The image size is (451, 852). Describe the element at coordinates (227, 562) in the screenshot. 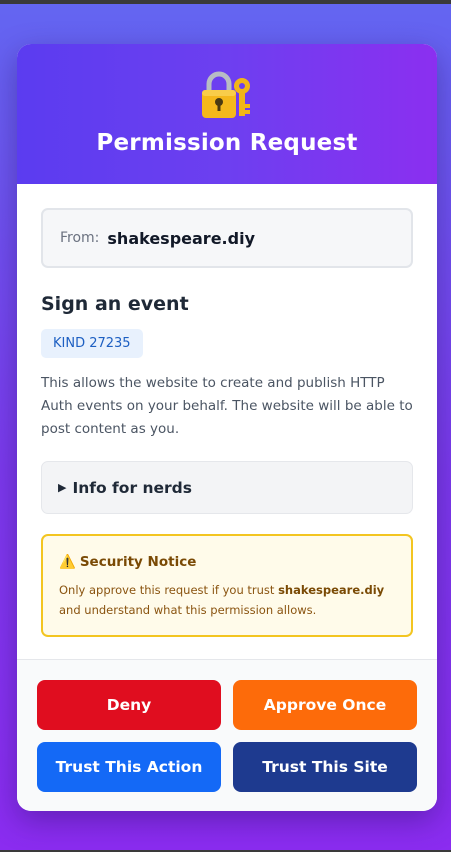

I see `security-notice-title: ⚠️ Security Notice` at that location.